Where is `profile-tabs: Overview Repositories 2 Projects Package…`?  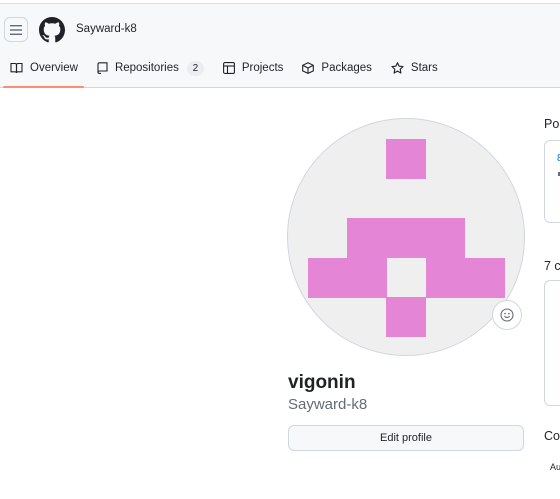 profile-tabs: Overview Repositories 2 Projects Package… is located at coordinates (223, 70).